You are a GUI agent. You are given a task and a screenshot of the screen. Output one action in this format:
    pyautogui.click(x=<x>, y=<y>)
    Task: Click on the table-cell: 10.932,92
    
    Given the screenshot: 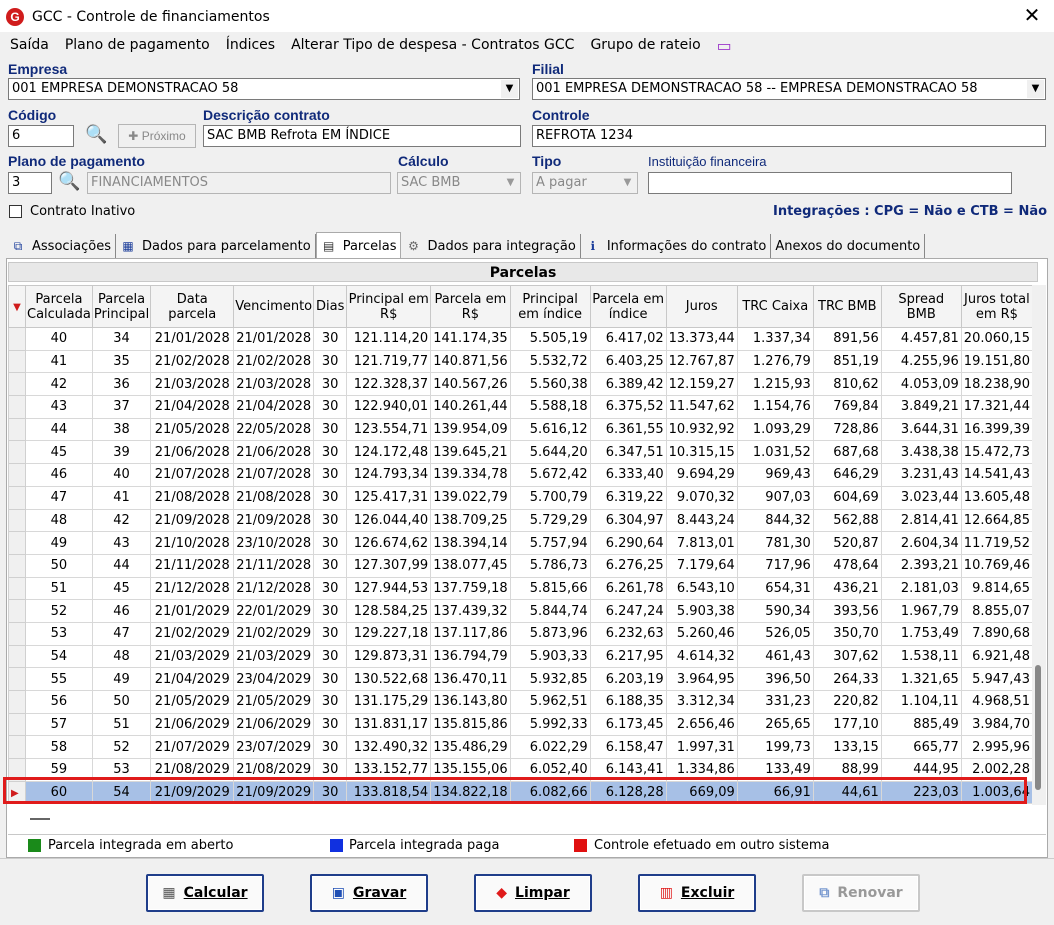 What is the action you would take?
    pyautogui.click(x=701, y=429)
    